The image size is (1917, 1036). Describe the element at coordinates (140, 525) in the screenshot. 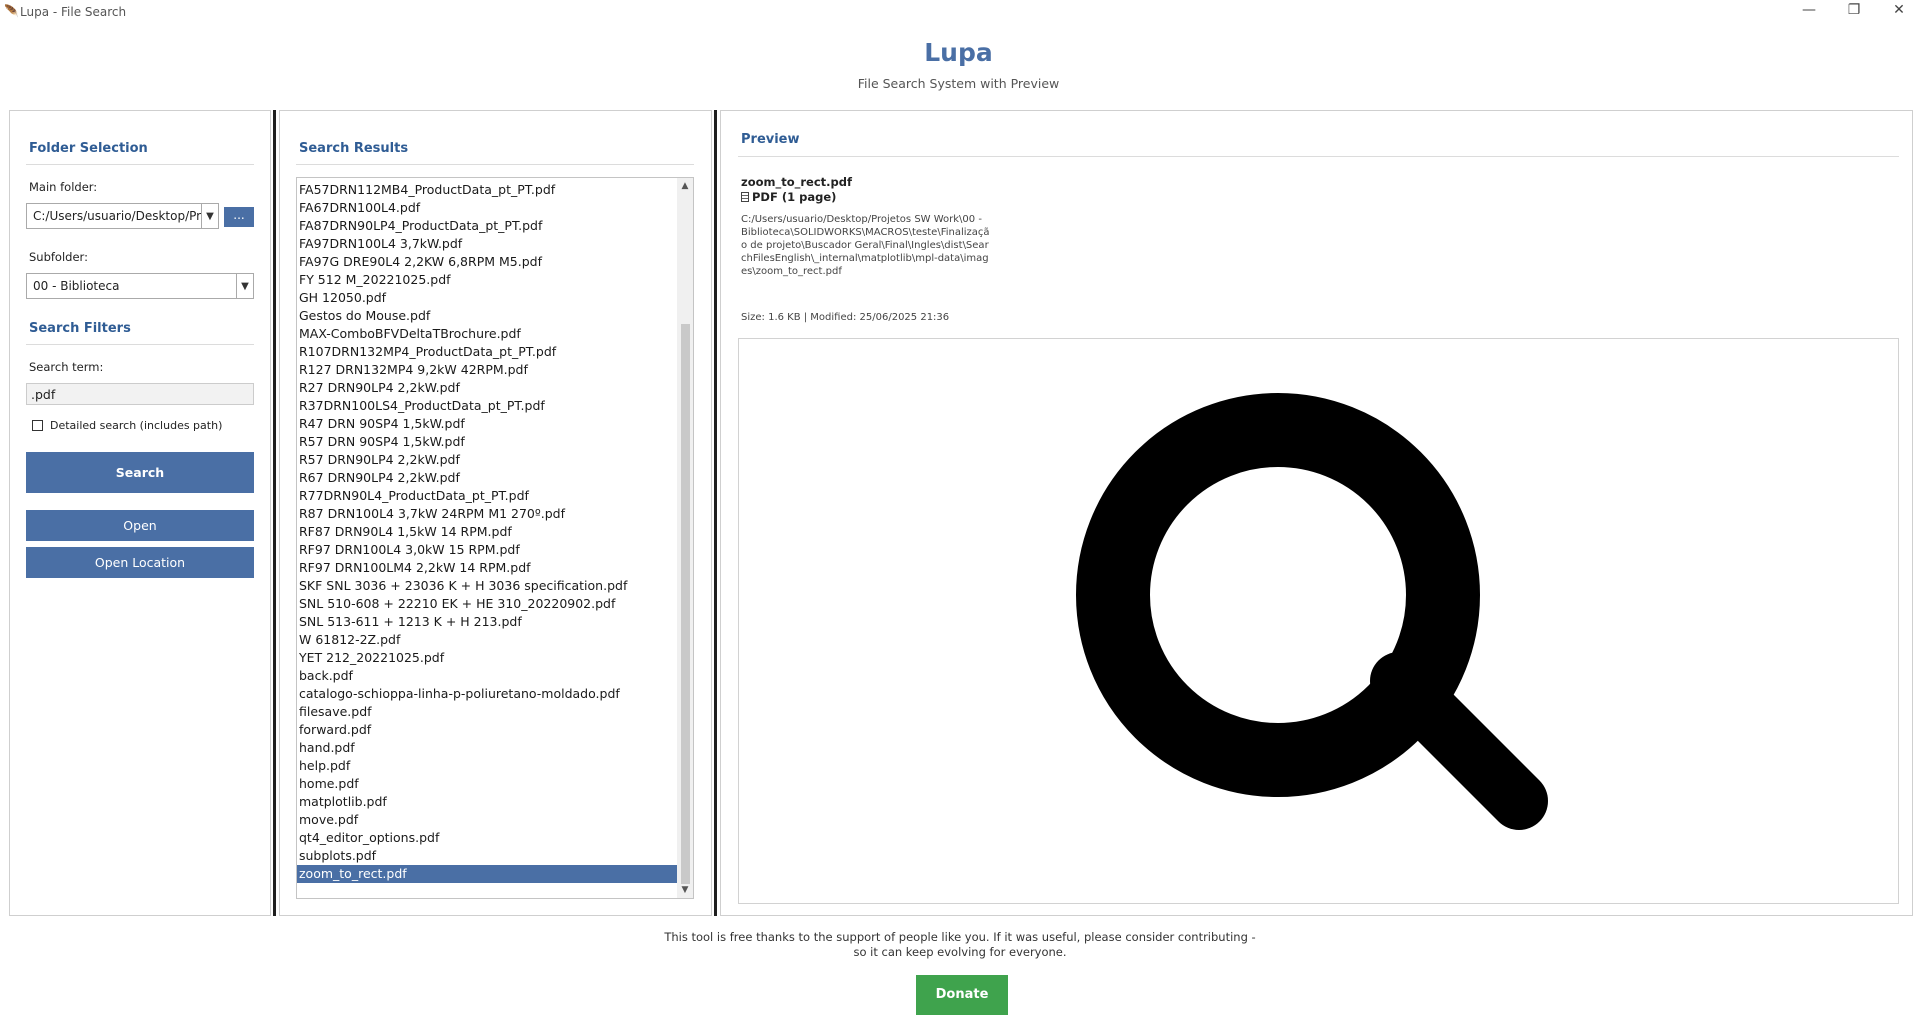

I see `open-button: Open` at that location.